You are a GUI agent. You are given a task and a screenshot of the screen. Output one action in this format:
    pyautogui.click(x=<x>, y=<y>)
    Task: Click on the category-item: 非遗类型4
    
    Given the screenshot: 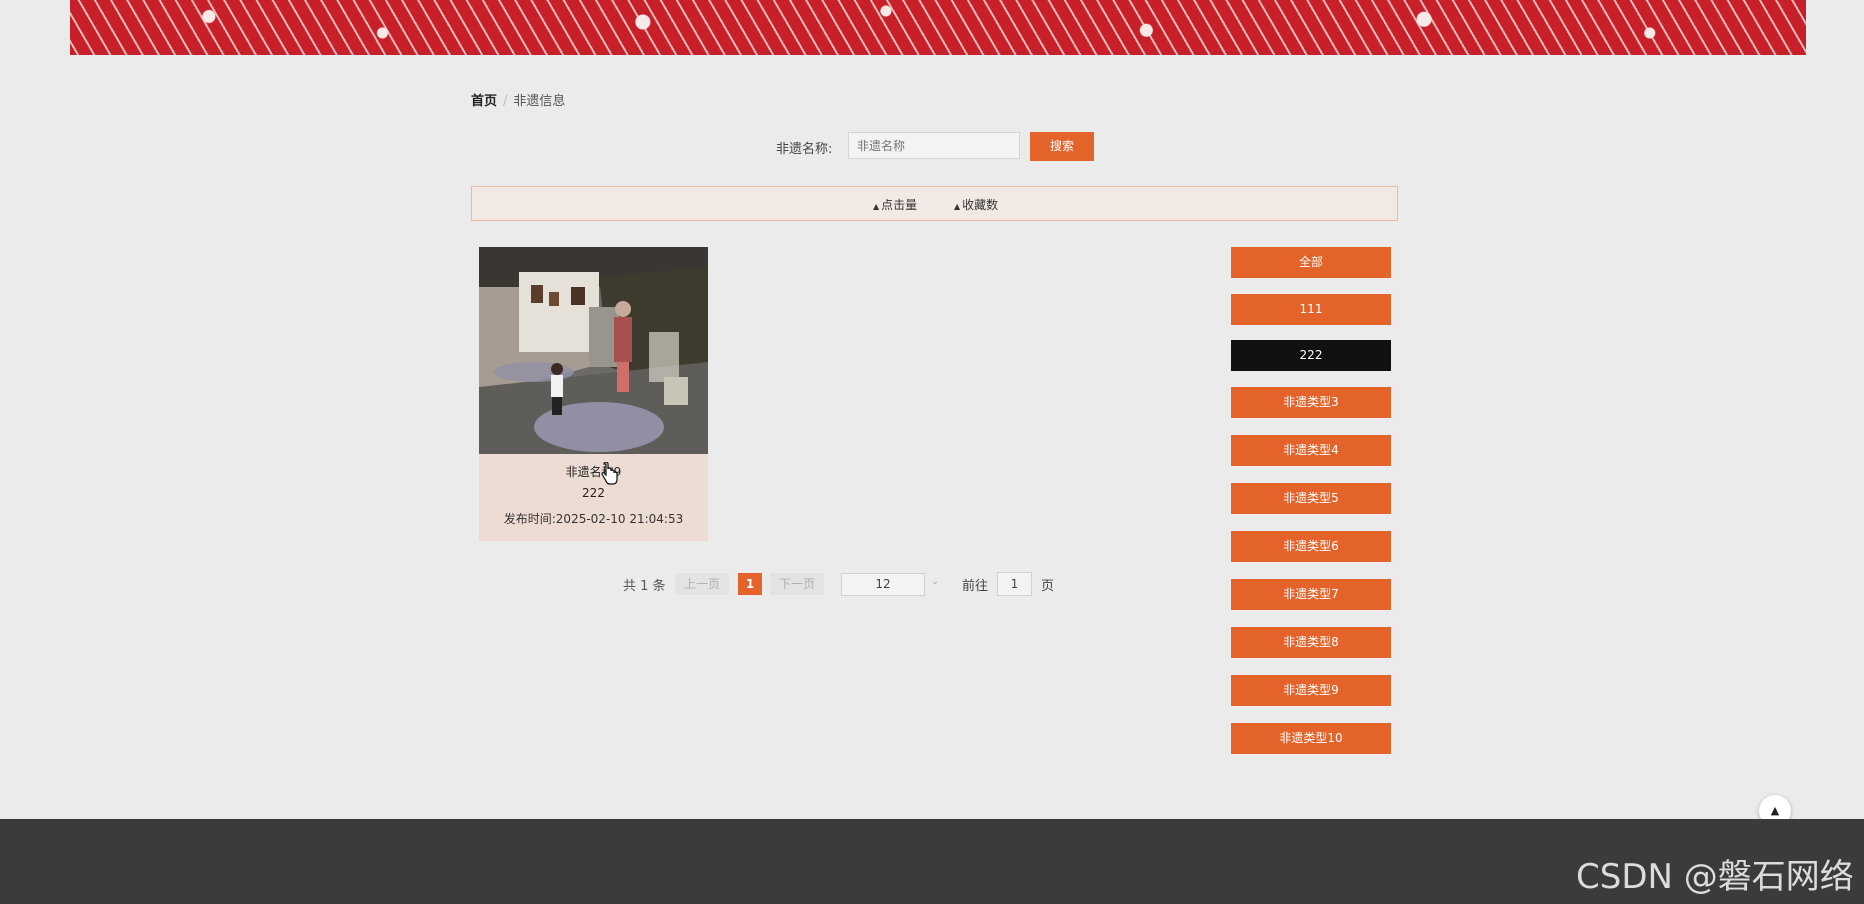 What is the action you would take?
    pyautogui.click(x=1311, y=450)
    